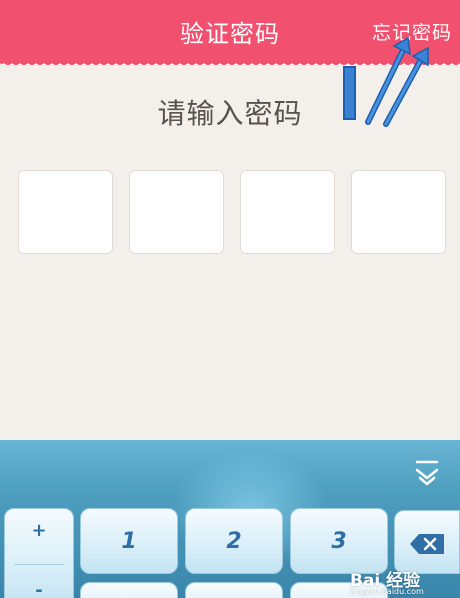 This screenshot has width=460, height=598. I want to click on watermark: Bai 经验 jingyan.baidu.com, so click(401, 582).